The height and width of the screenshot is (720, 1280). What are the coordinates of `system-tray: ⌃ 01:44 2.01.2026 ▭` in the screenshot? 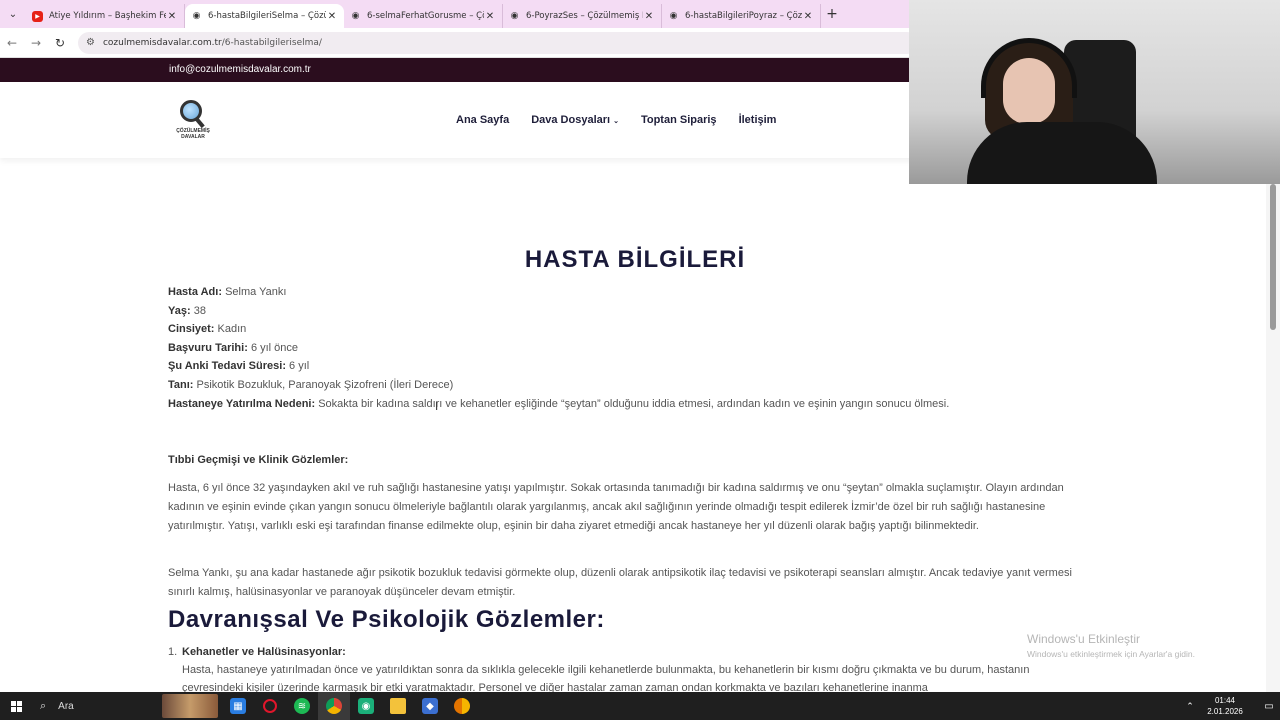 It's located at (1230, 706).